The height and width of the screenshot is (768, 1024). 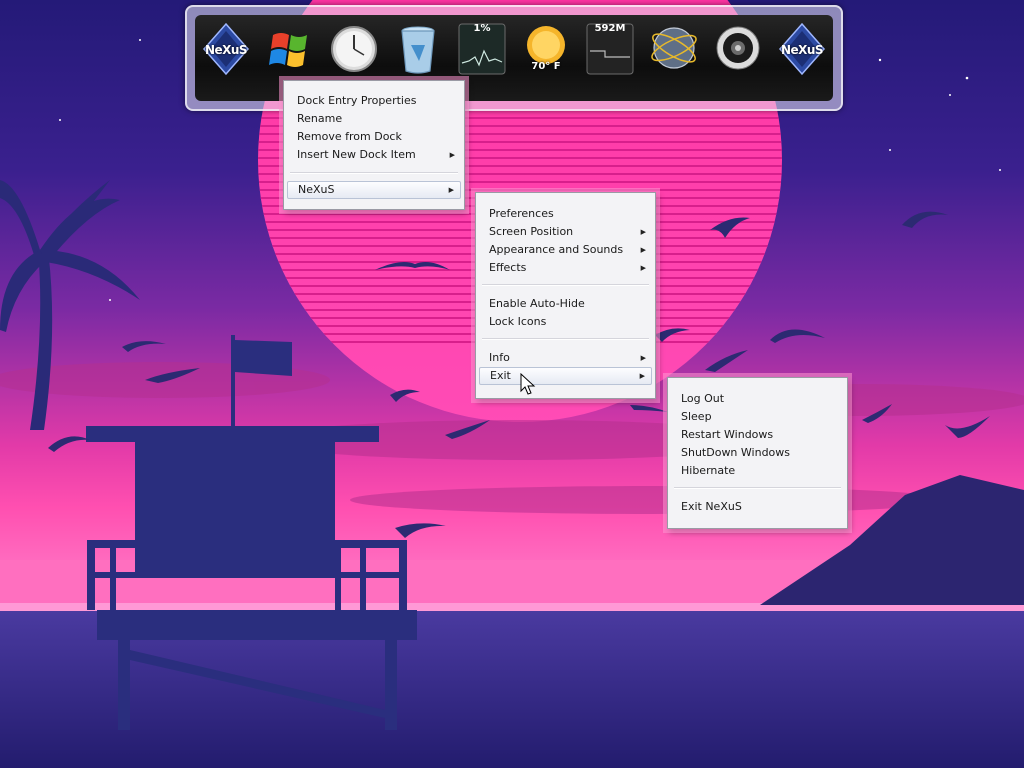 I want to click on menu-item-label: Lock Icons, so click(x=518, y=321).